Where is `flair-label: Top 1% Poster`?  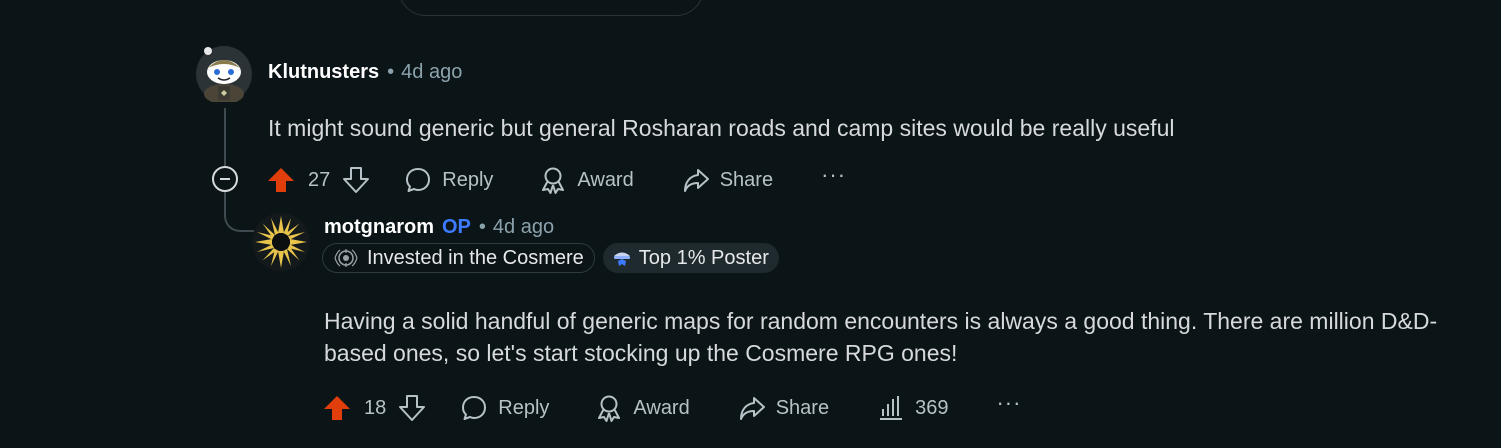 flair-label: Top 1% Poster is located at coordinates (703, 257).